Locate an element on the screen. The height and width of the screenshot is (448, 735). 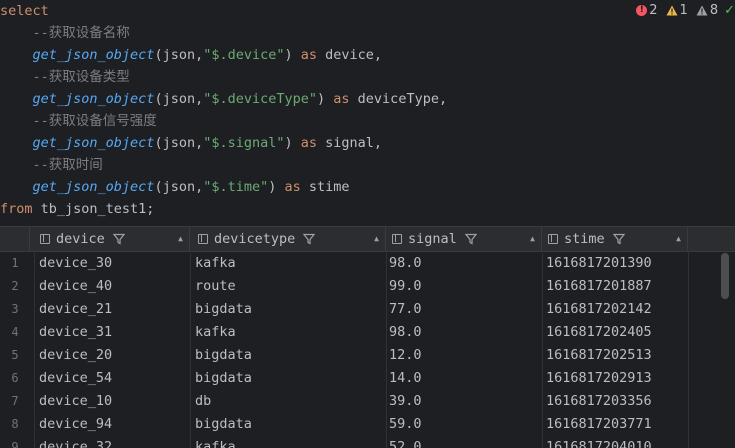
table-row: 6 device_54 bigdata 14.0 1616817202913 is located at coordinates (367, 378).